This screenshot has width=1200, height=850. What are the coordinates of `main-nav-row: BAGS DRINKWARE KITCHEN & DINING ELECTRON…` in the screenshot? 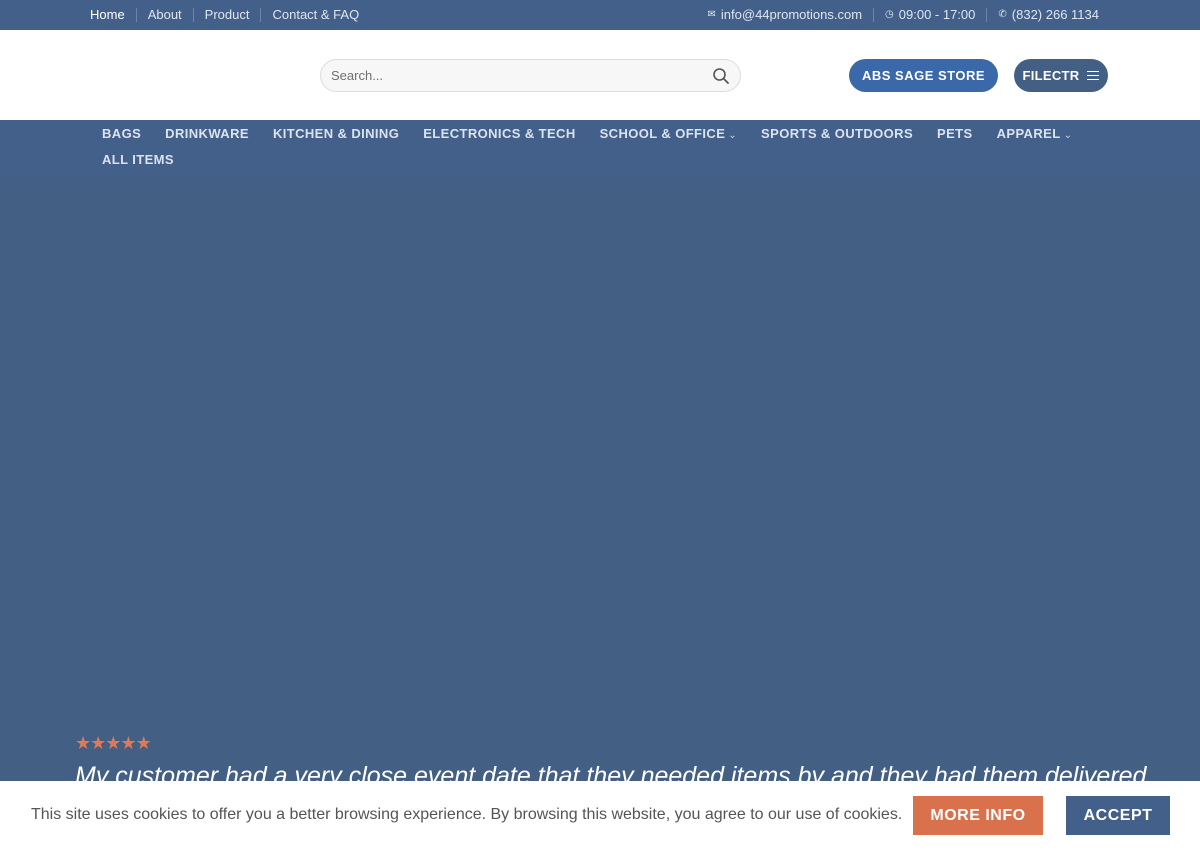 It's located at (599, 135).